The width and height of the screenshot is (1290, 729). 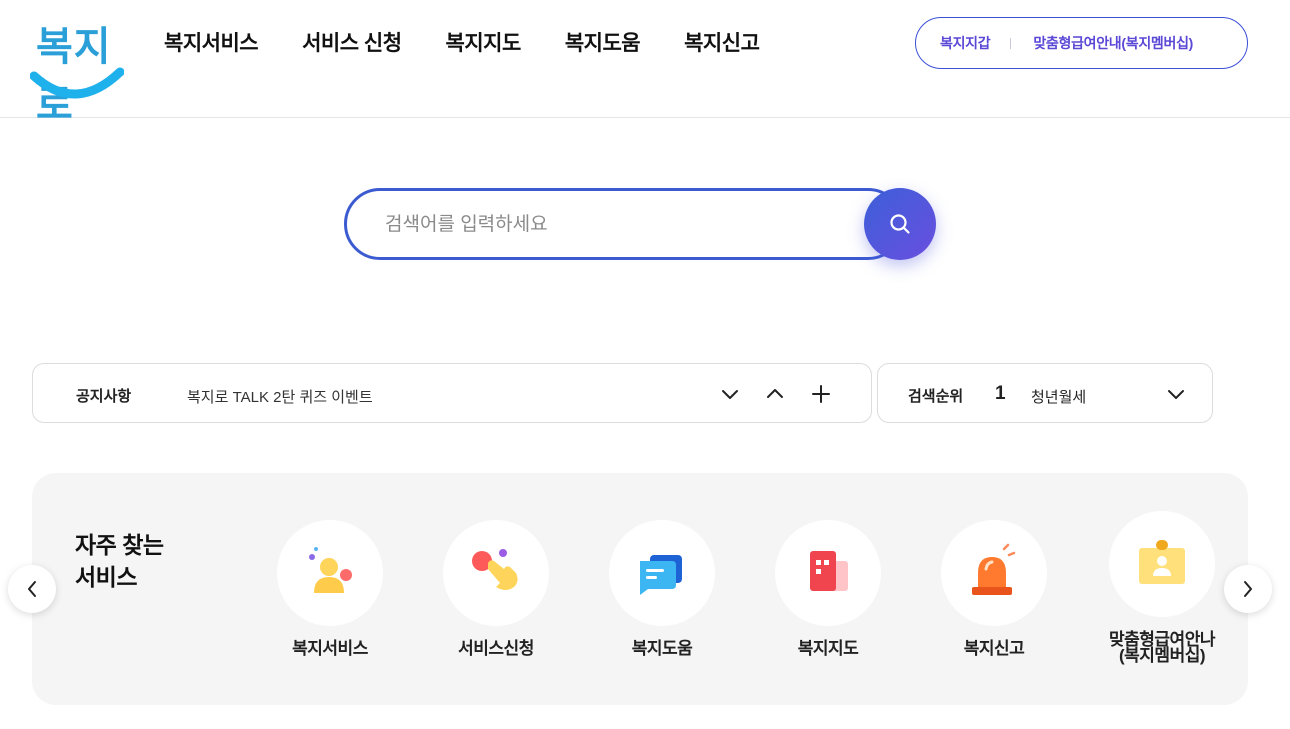 I want to click on search-button, so click(x=900, y=224).